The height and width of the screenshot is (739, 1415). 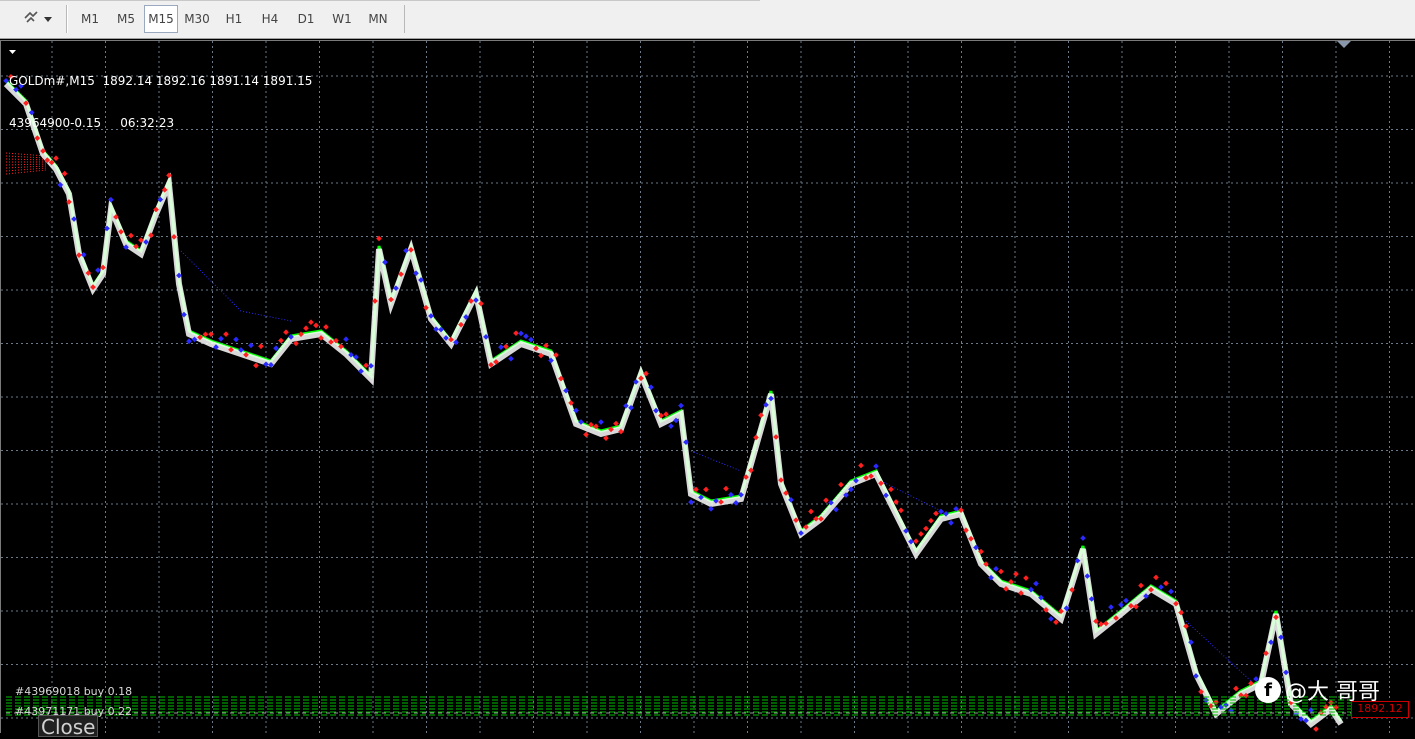 I want to click on drawing-tools-dropdown, so click(x=37, y=19).